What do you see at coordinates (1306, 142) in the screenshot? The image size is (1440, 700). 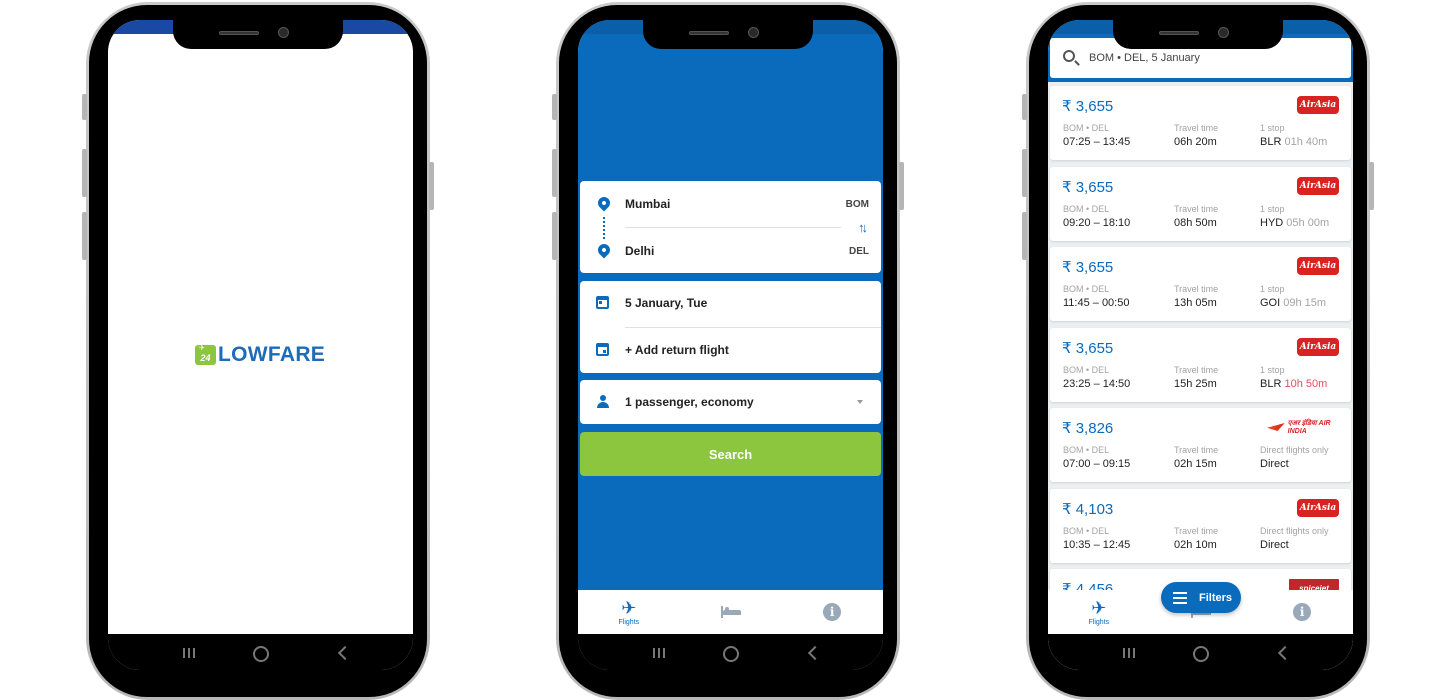 I see `layover-duration: 01h 40m` at bounding box center [1306, 142].